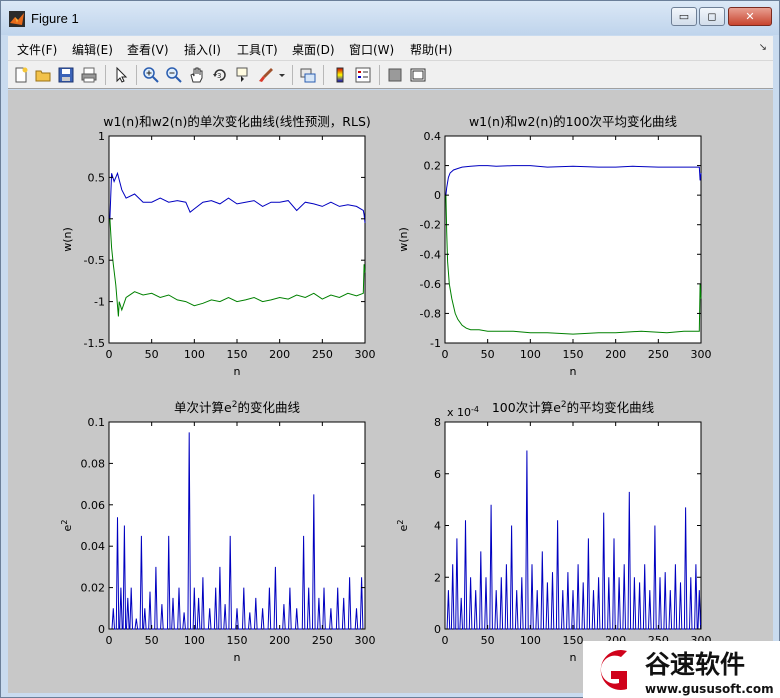 This screenshot has height=698, width=780. What do you see at coordinates (97, 422) in the screenshot?
I see `y-tick-label: 0.1` at bounding box center [97, 422].